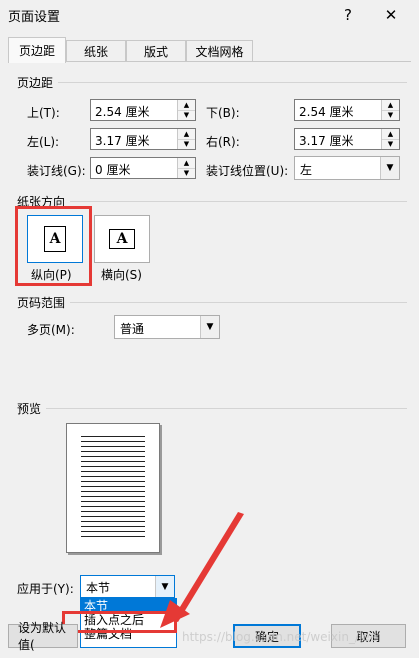 This screenshot has width=419, height=658. Describe the element at coordinates (37, 50) in the screenshot. I see `tab-margins: 页边距` at that location.